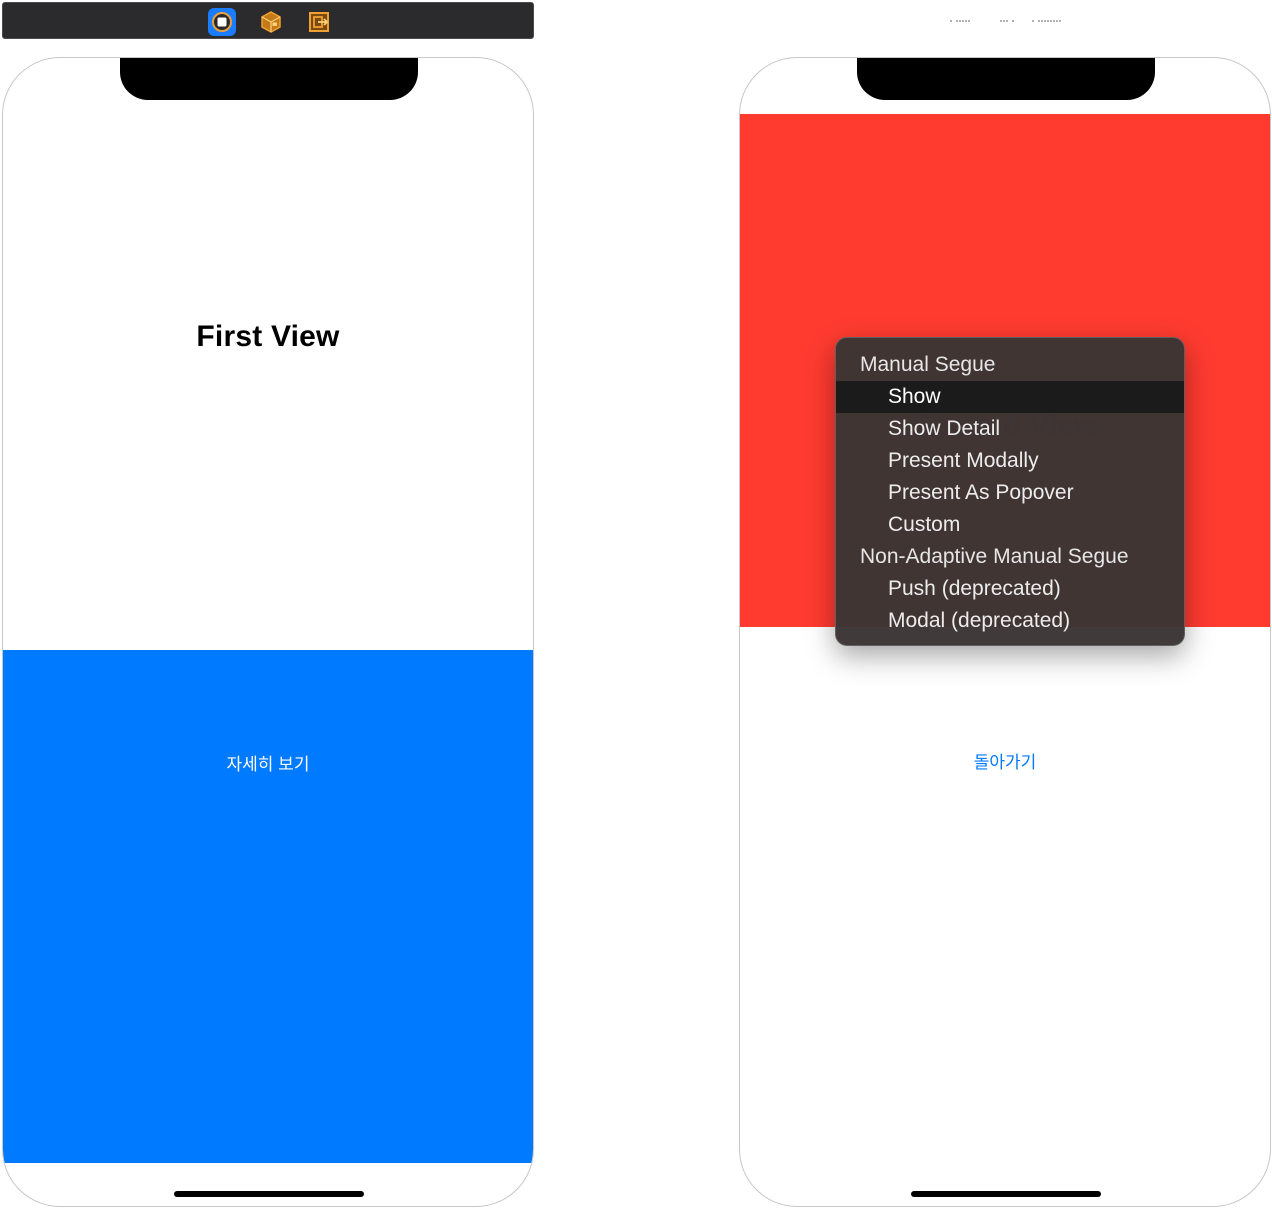  What do you see at coordinates (1010, 429) in the screenshot?
I see `menu-item-show-detail: Show Detail` at bounding box center [1010, 429].